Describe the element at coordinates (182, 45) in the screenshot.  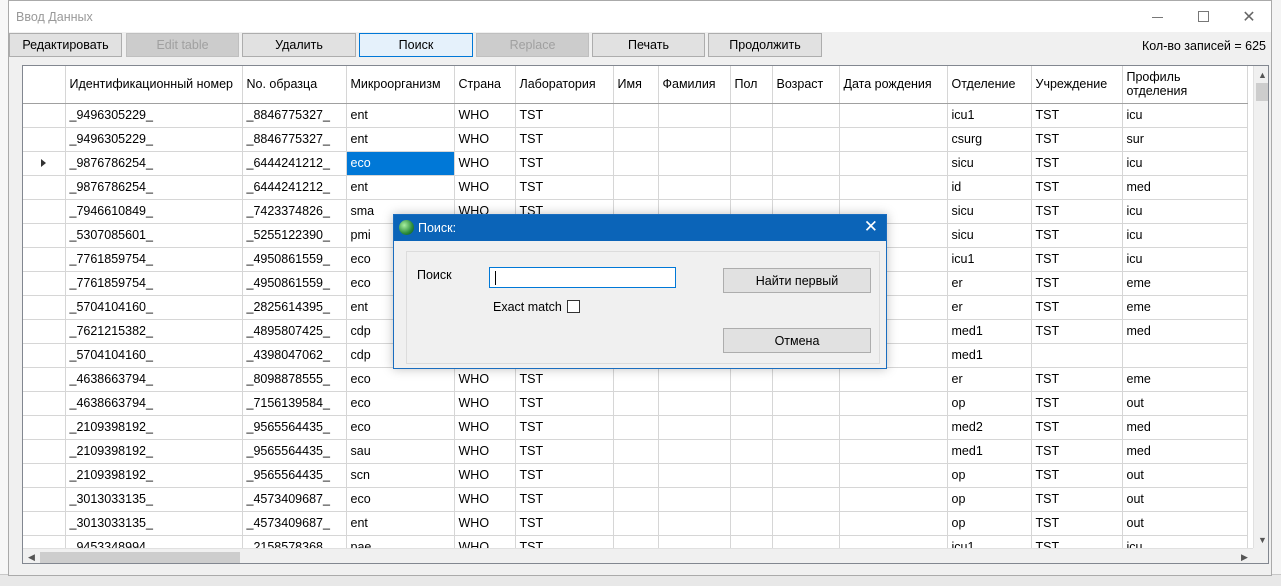
I see `edit-table-button: Edit table` at that location.